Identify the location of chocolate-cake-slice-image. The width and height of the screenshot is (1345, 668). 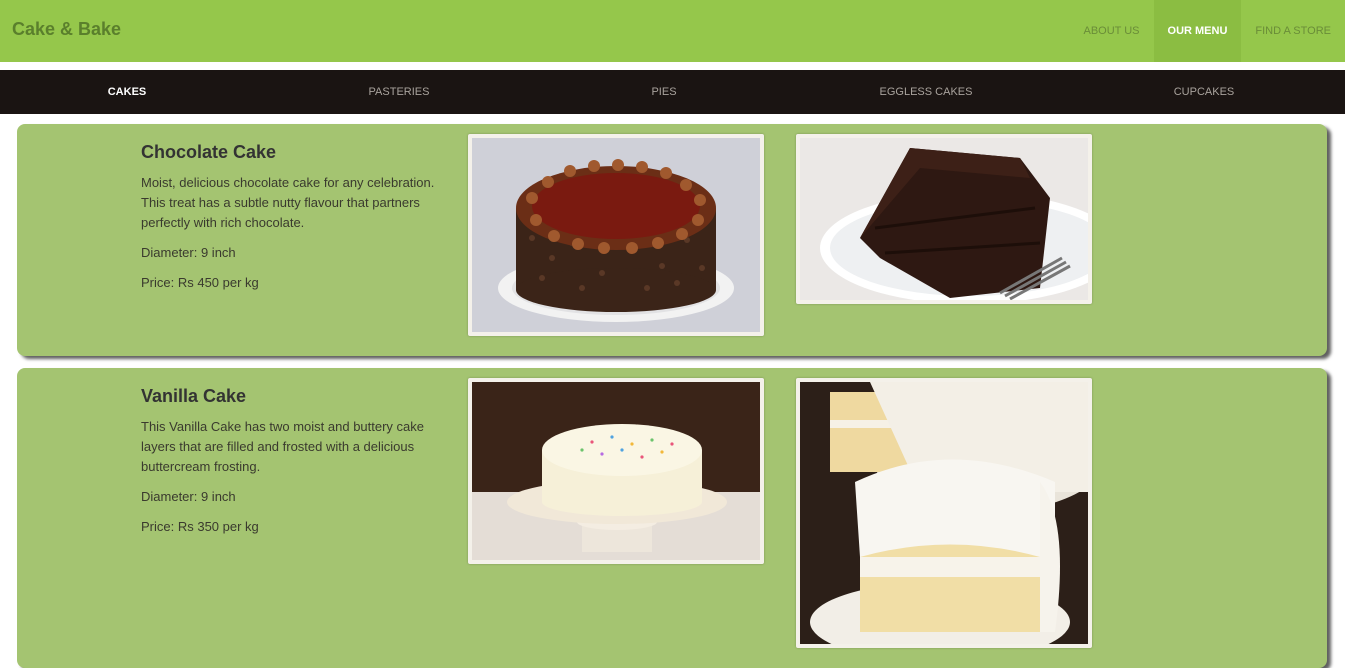
(944, 219).